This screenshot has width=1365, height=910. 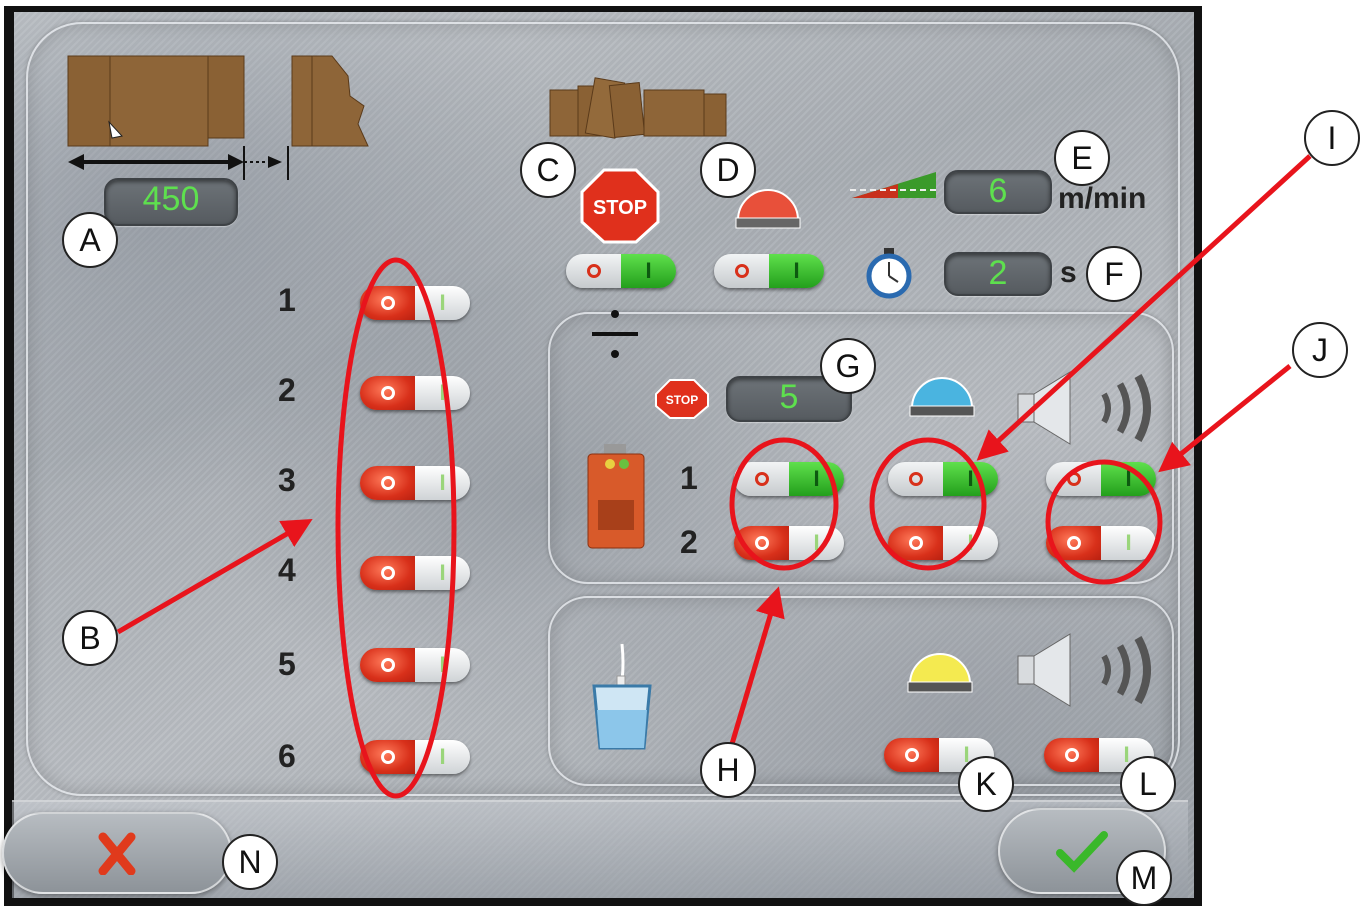 I want to click on annotation-arrow-j, so click(x=1225, y=418).